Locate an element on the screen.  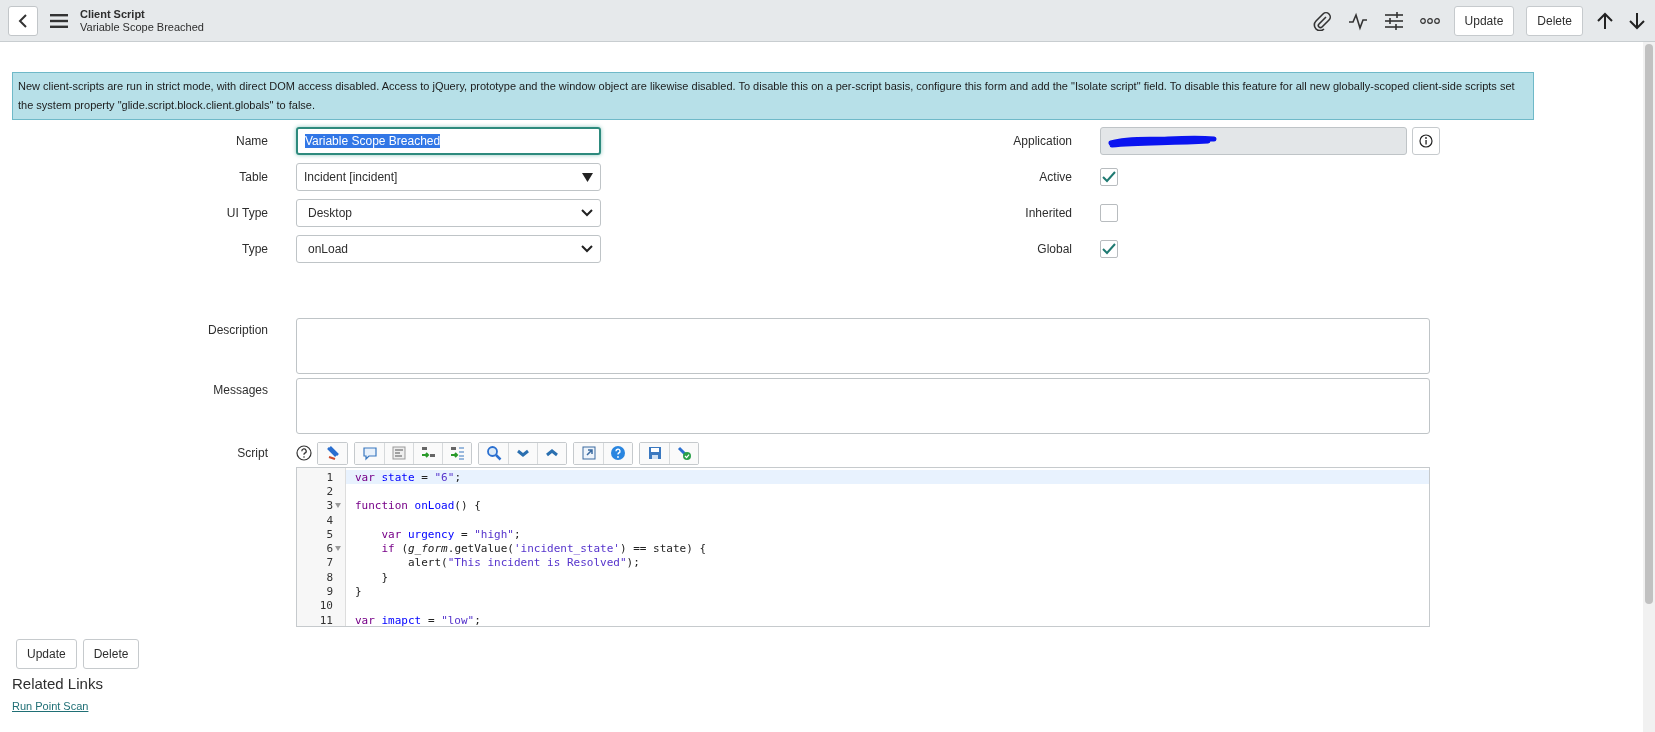
form-title: Client Script is located at coordinates (113, 14).